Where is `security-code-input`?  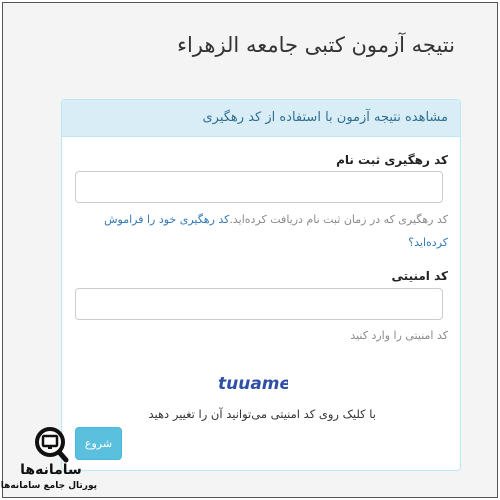 security-code-input is located at coordinates (259, 304).